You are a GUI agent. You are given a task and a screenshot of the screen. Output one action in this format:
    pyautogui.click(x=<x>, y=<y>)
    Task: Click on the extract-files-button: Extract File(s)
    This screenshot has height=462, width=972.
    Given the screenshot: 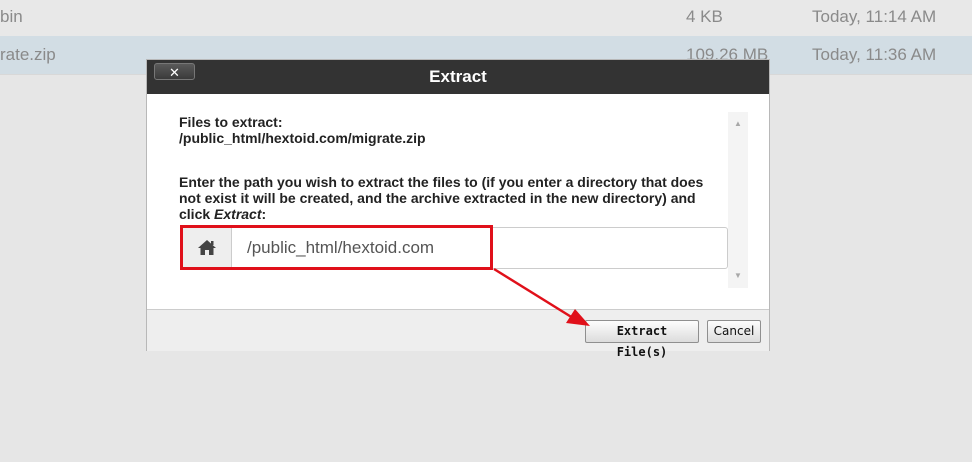 What is the action you would take?
    pyautogui.click(x=642, y=339)
    